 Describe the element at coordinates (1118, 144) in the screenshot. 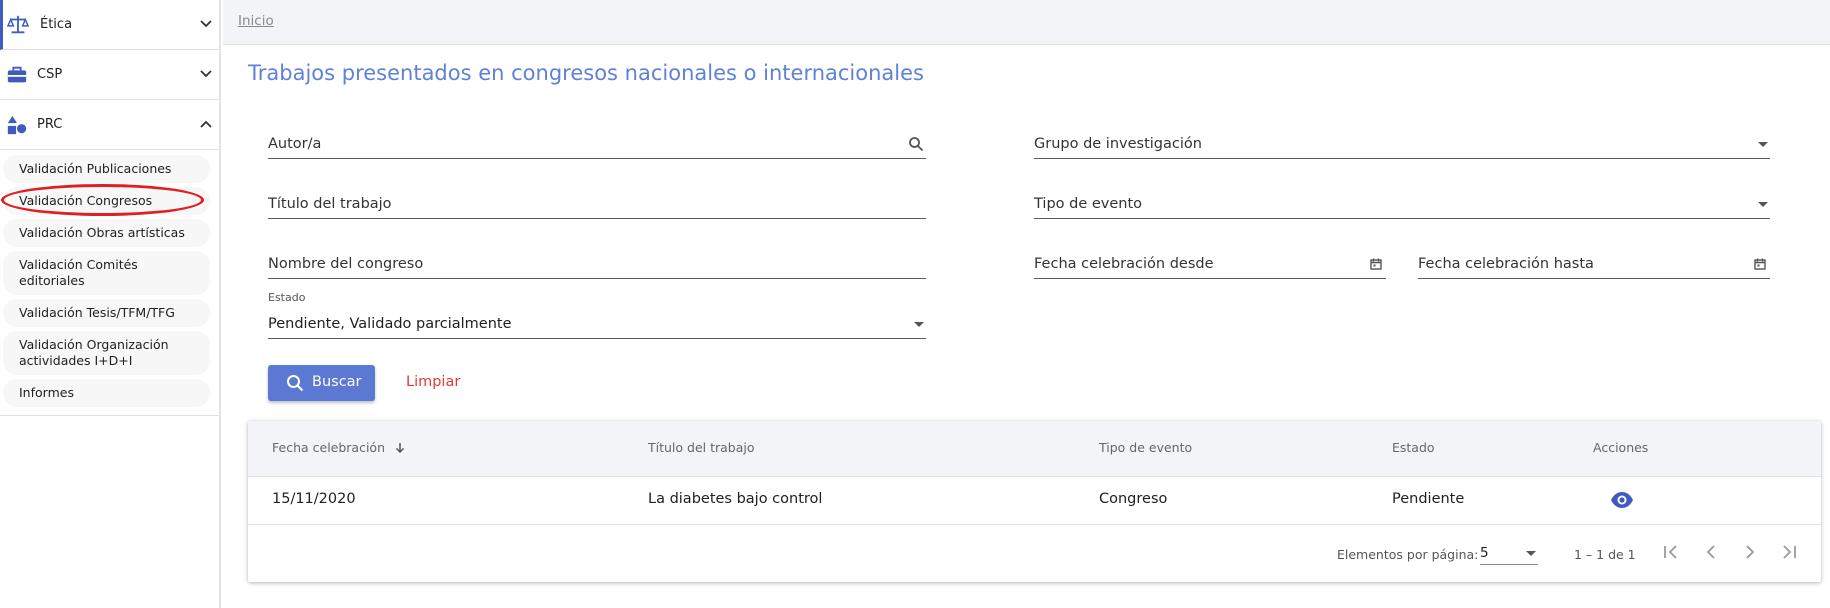

I see `field-label: Grupo de investigación` at that location.